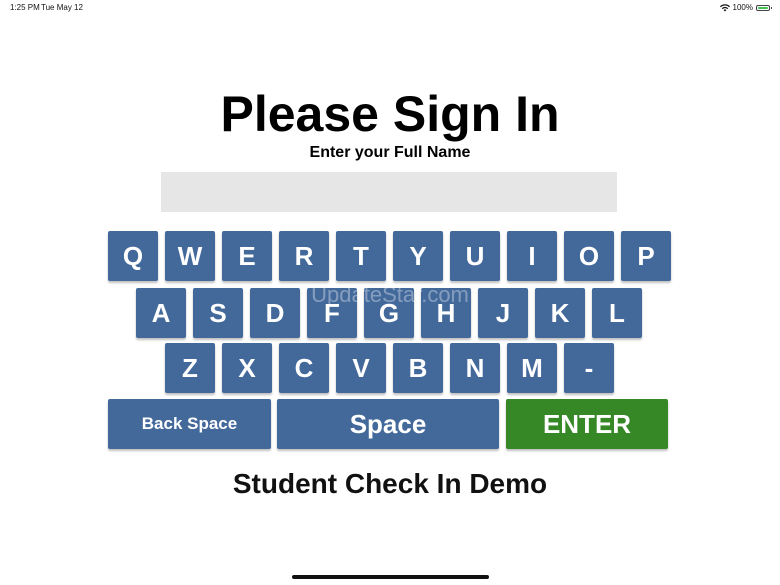 The image size is (780, 585). I want to click on key-j: J, so click(503, 313).